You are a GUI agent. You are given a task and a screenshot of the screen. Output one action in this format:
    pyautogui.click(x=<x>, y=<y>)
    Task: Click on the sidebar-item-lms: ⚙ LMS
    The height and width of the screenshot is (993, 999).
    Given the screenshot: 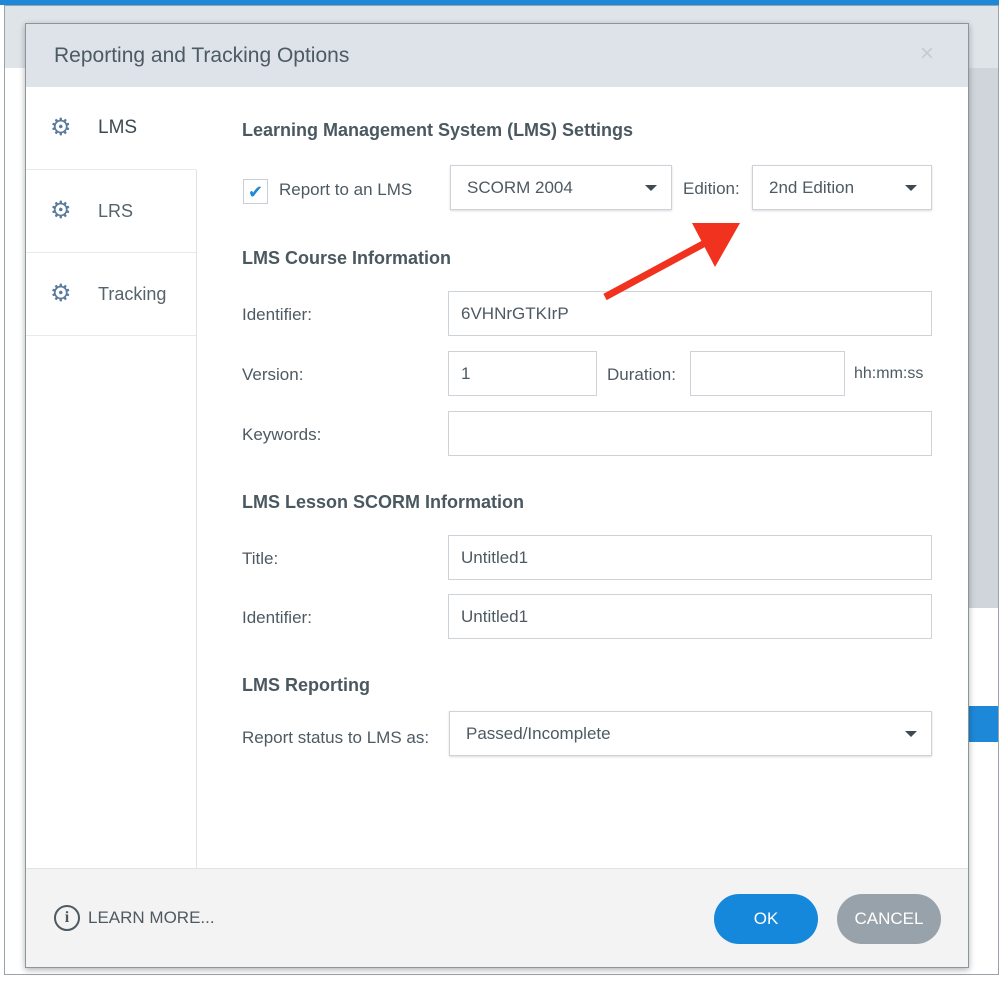 What is the action you would take?
    pyautogui.click(x=111, y=128)
    